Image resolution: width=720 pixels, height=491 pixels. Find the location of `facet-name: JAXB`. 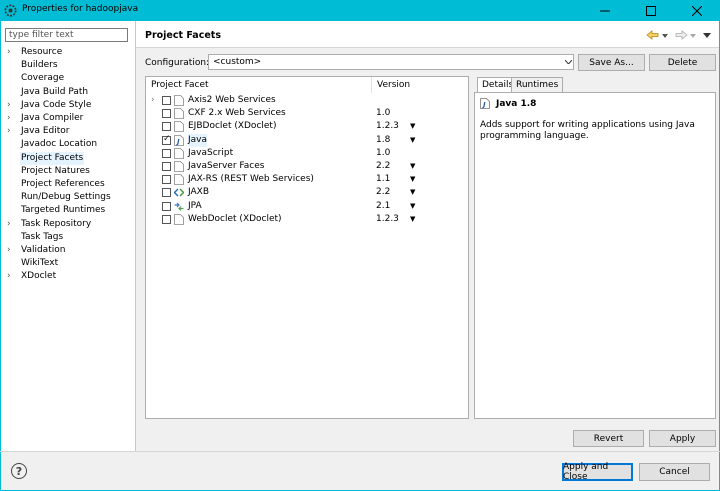

facet-name: JAXB is located at coordinates (198, 192).